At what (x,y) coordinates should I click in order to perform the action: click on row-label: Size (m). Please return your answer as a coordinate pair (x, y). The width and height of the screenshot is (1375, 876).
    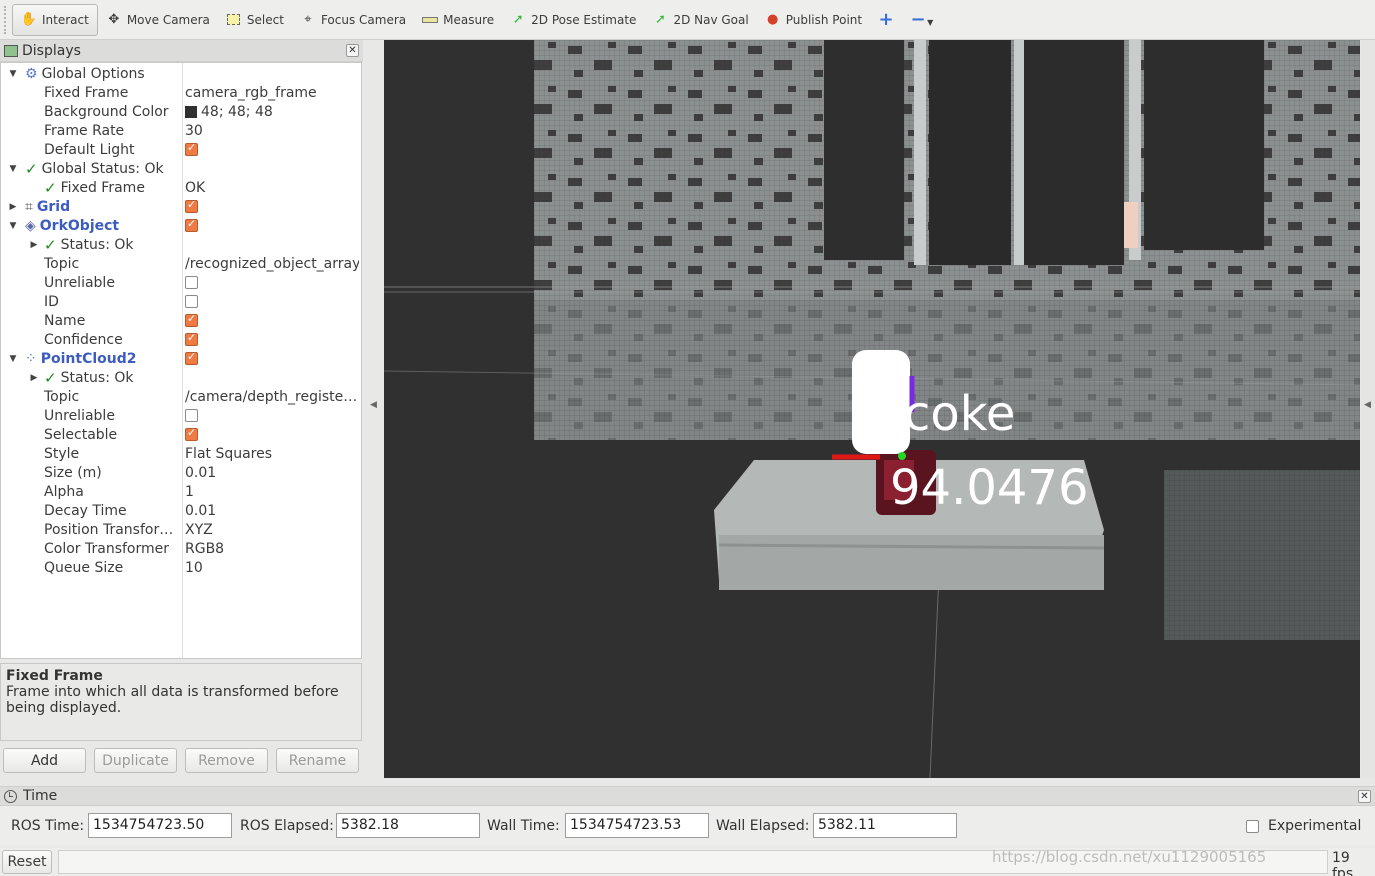
    Looking at the image, I should click on (73, 472).